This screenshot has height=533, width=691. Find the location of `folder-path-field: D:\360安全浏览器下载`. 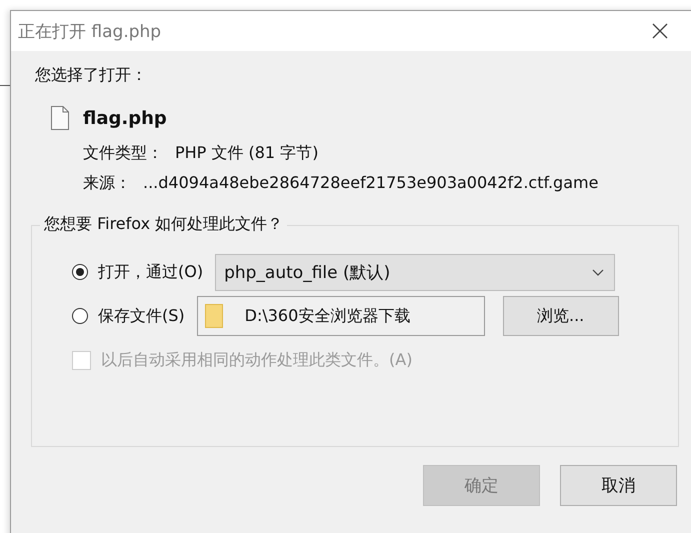

folder-path-field: D:\360安全浏览器下载 is located at coordinates (340, 316).